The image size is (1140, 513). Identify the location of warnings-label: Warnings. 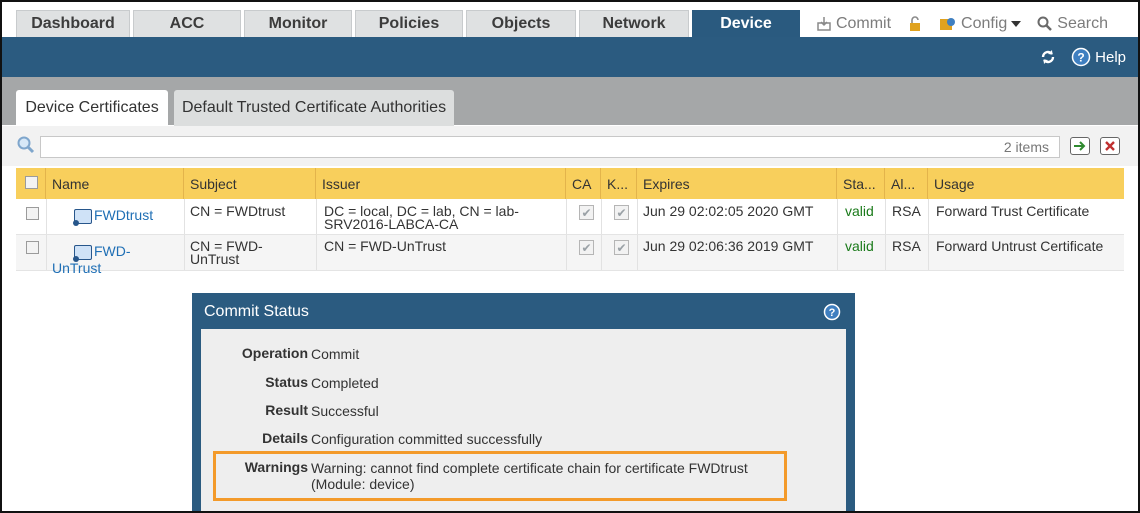
(276, 467).